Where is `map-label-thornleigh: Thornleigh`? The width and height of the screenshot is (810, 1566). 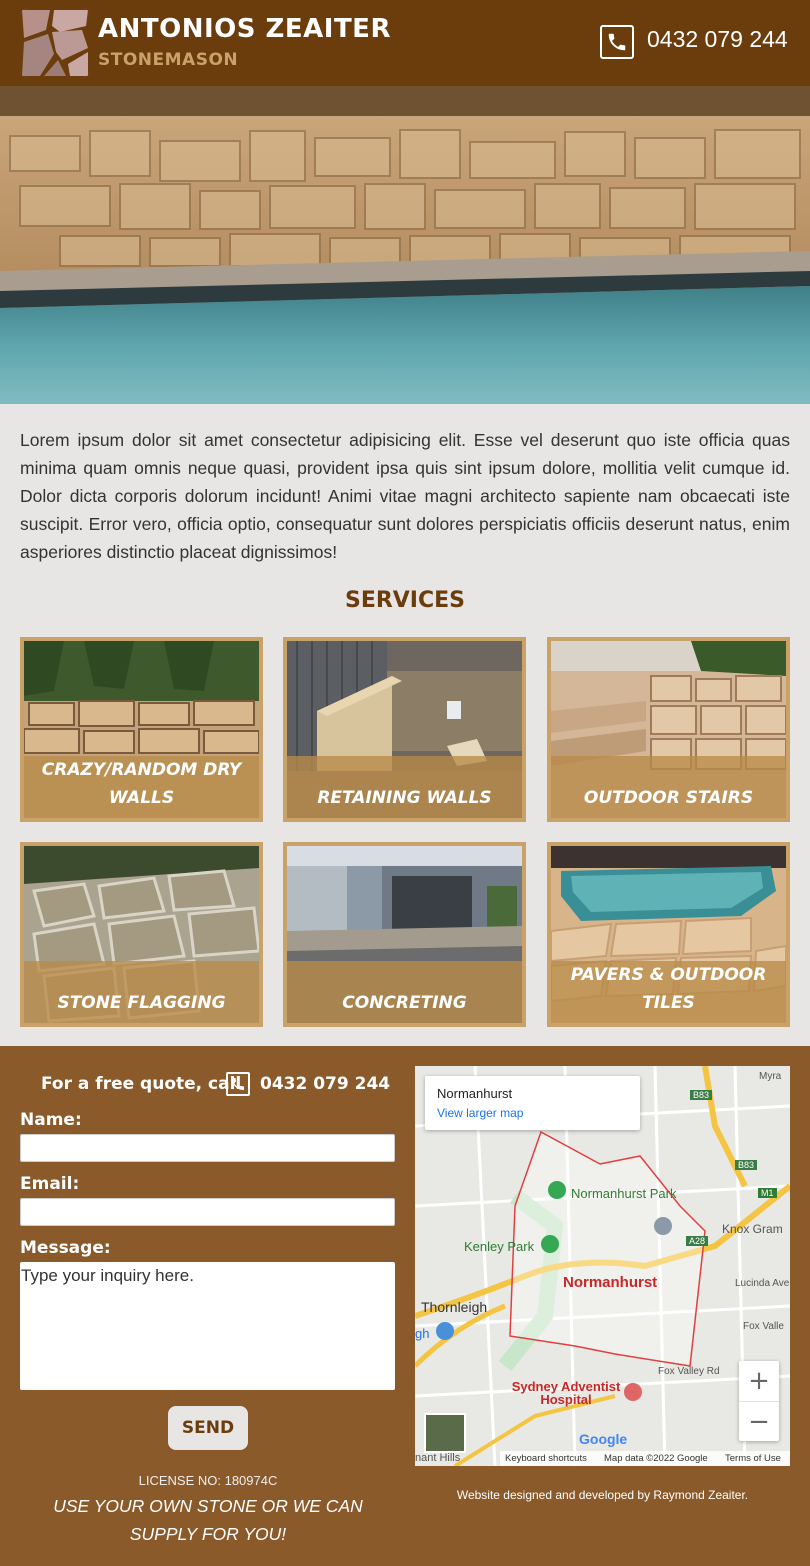
map-label-thornleigh: Thornleigh is located at coordinates (454, 1307).